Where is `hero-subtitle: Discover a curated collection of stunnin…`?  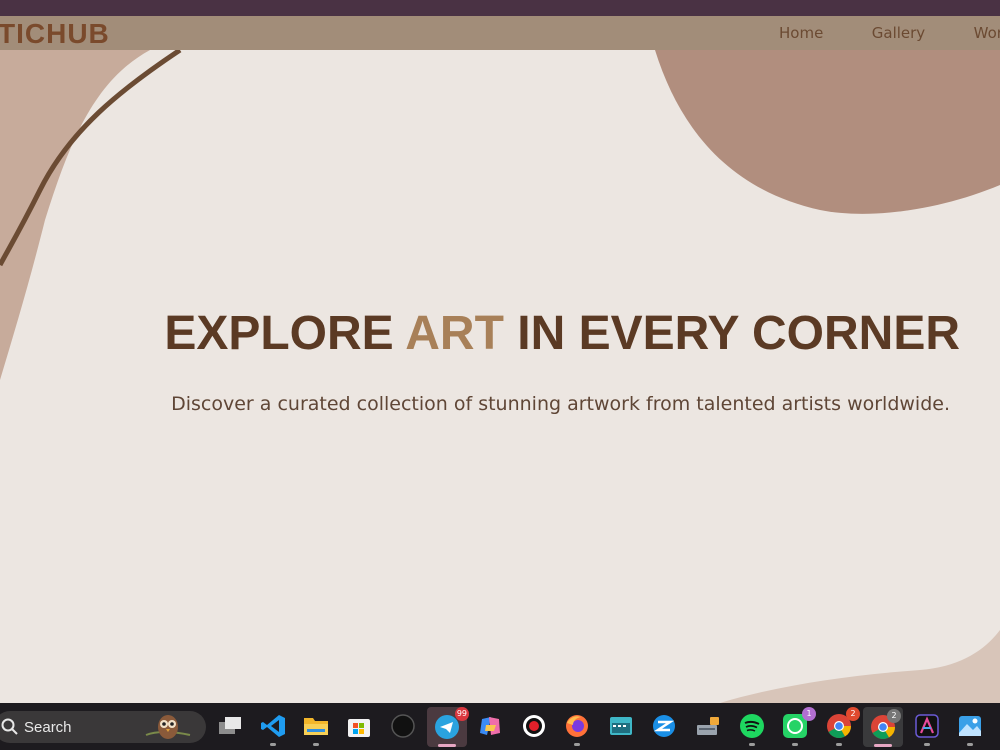 hero-subtitle: Discover a curated collection of stunnin… is located at coordinates (560, 404).